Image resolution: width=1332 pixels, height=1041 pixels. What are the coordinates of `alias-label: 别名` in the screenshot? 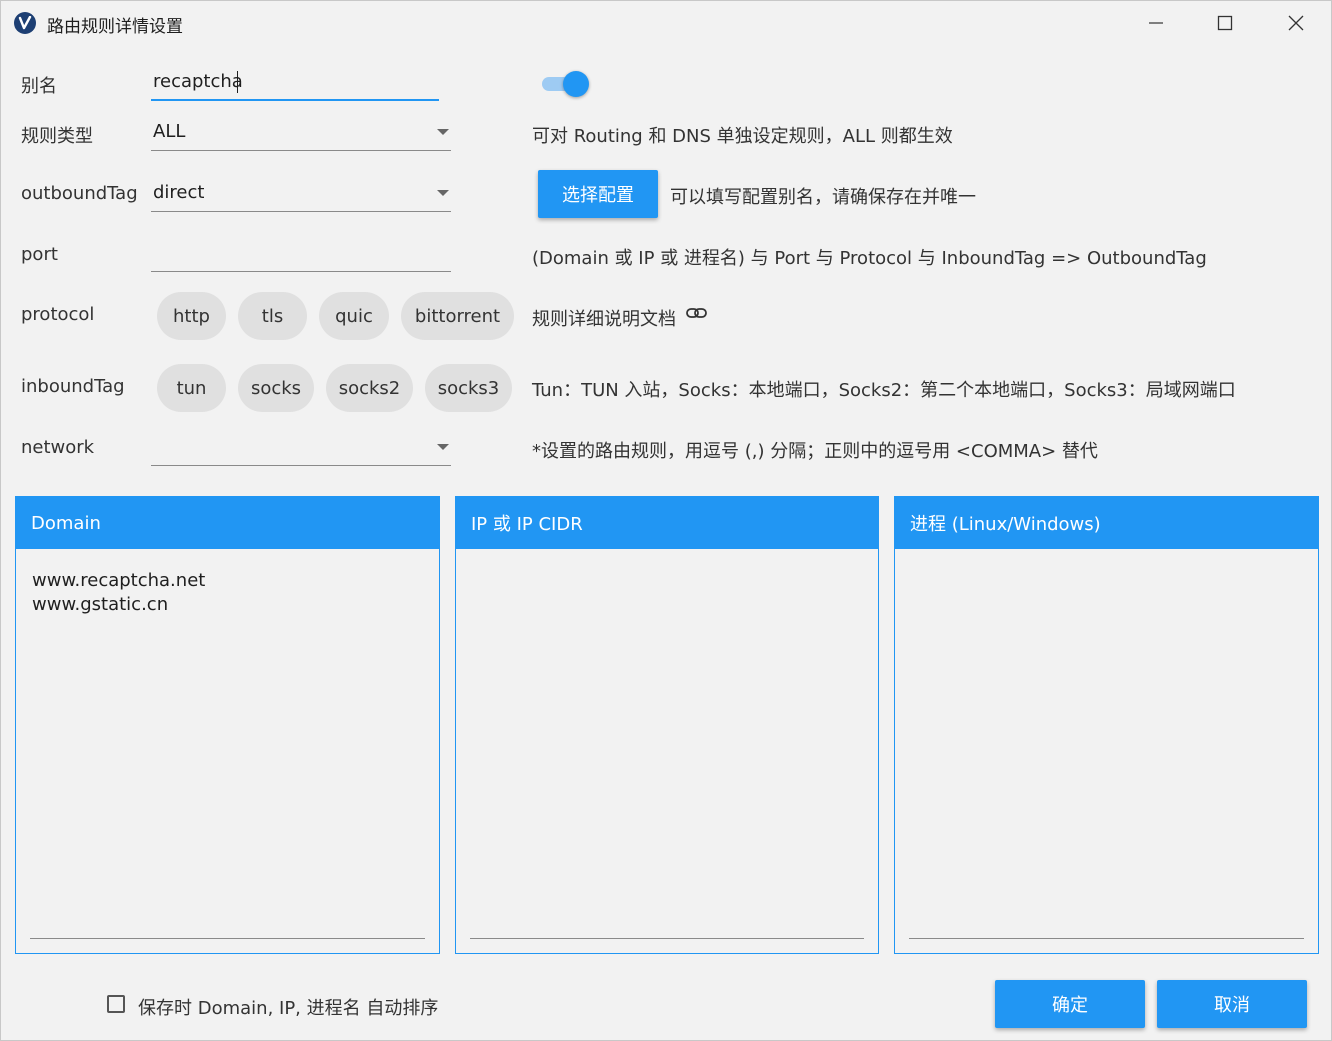 It's located at (39, 86).